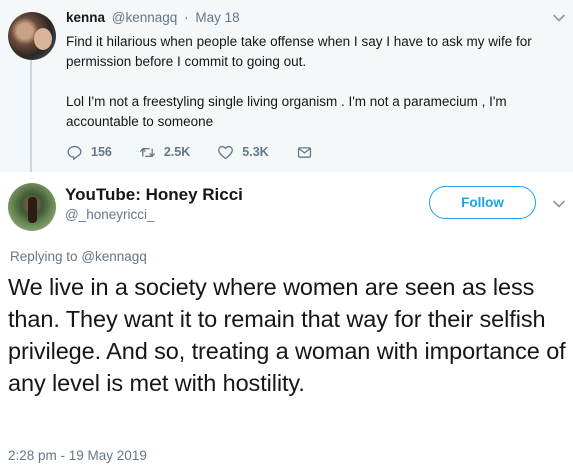 The width and height of the screenshot is (573, 471). Describe the element at coordinates (207, 152) in the screenshot. I see `tweet-actions: 156 2.5K 5.3K` at that location.